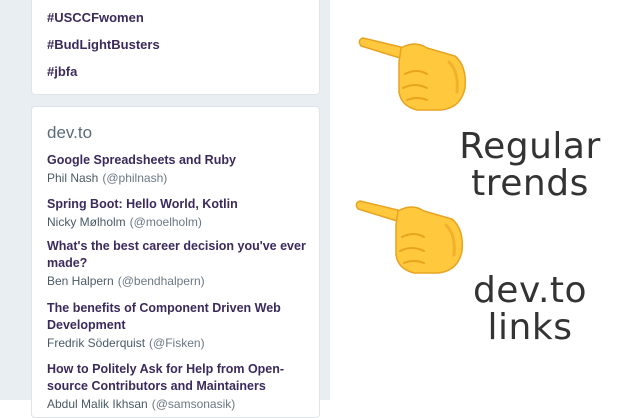 The image size is (640, 418). Describe the element at coordinates (178, 160) in the screenshot. I see `article-title-link: Google Spreadsheets and Ruby` at that location.